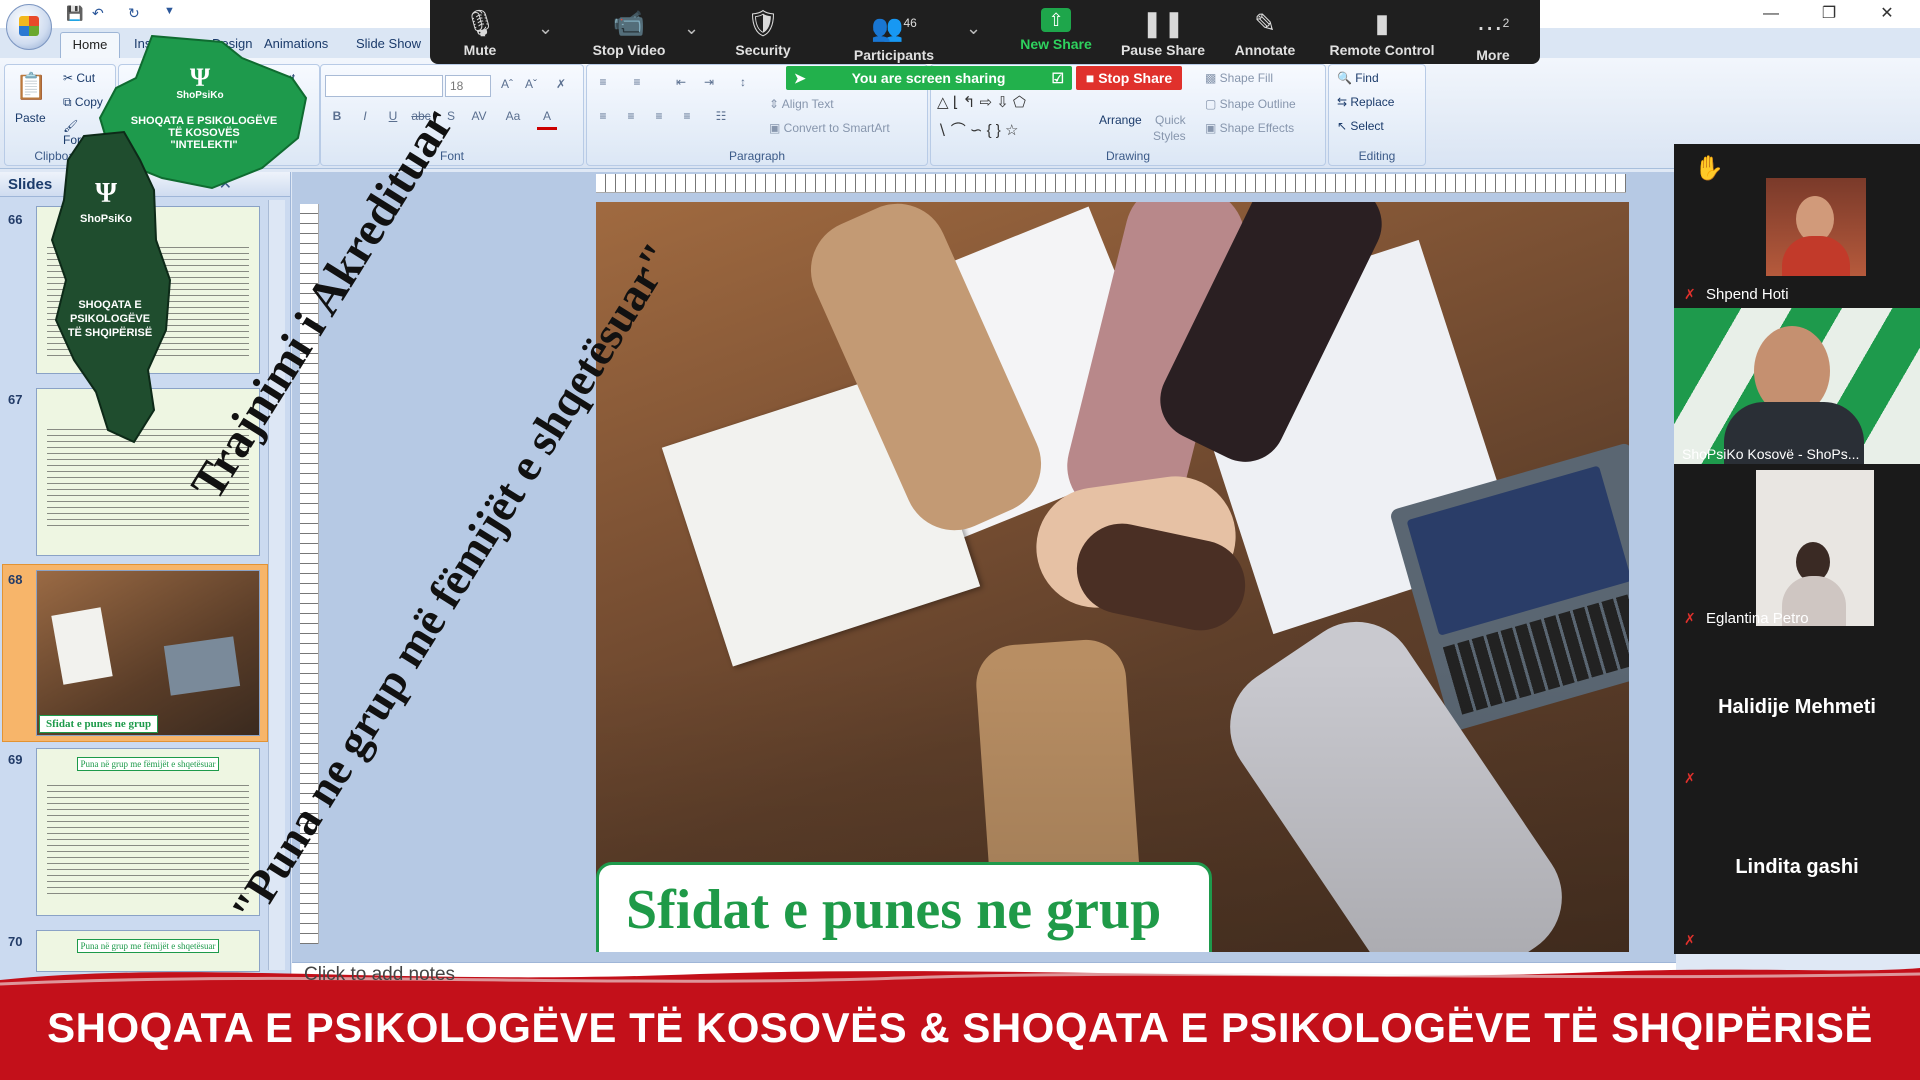 Image resolution: width=1920 pixels, height=1080 pixels. What do you see at coordinates (1493, 27) in the screenshot?
I see `more-dots-icon: ⋯2` at bounding box center [1493, 27].